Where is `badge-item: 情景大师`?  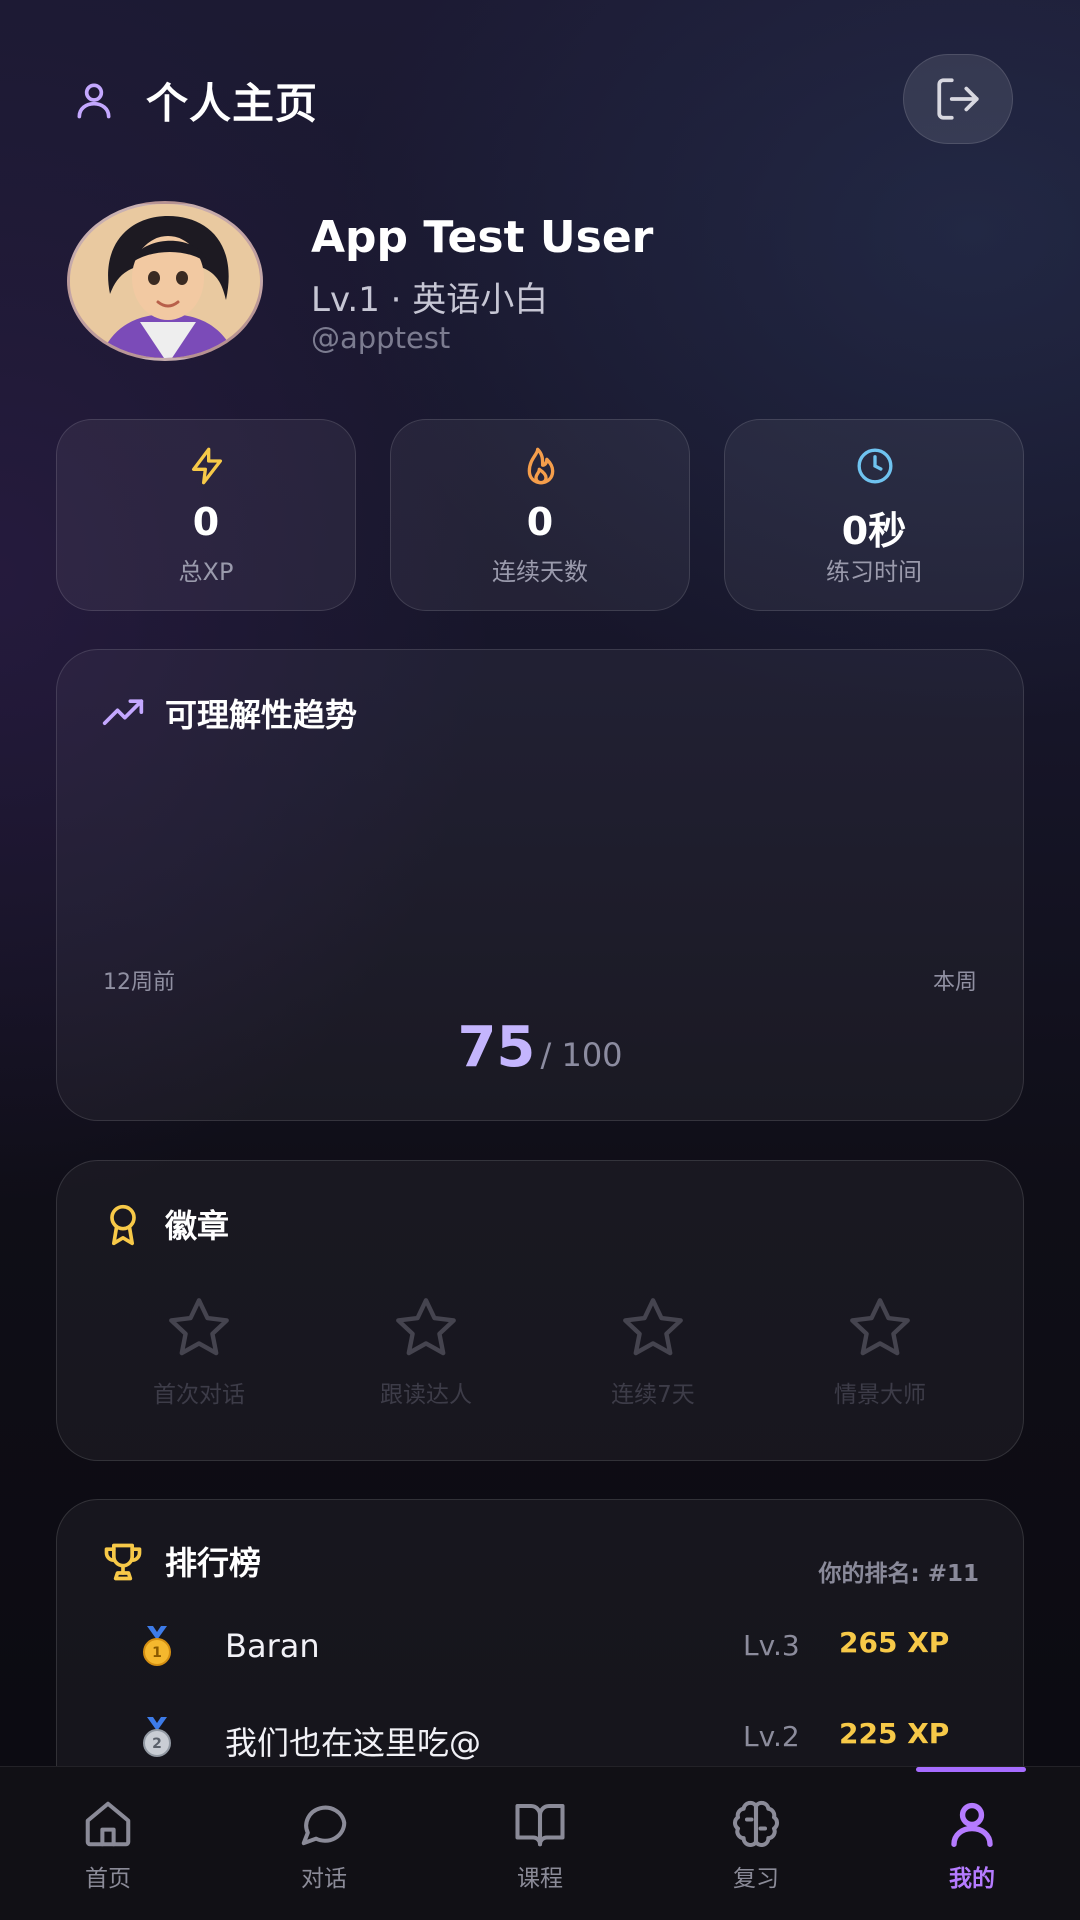
badge-item: 情景大师 is located at coordinates (880, 1351).